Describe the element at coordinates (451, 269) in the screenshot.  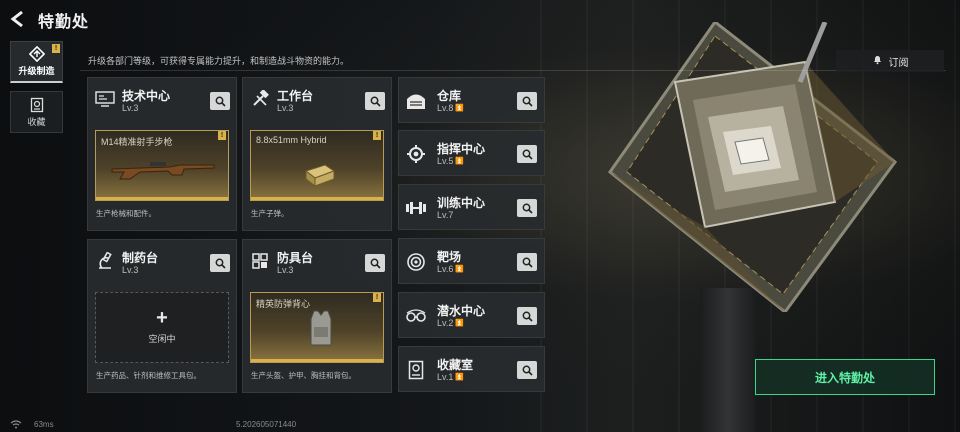
I see `card-level: Lv.6 ⏫` at that location.